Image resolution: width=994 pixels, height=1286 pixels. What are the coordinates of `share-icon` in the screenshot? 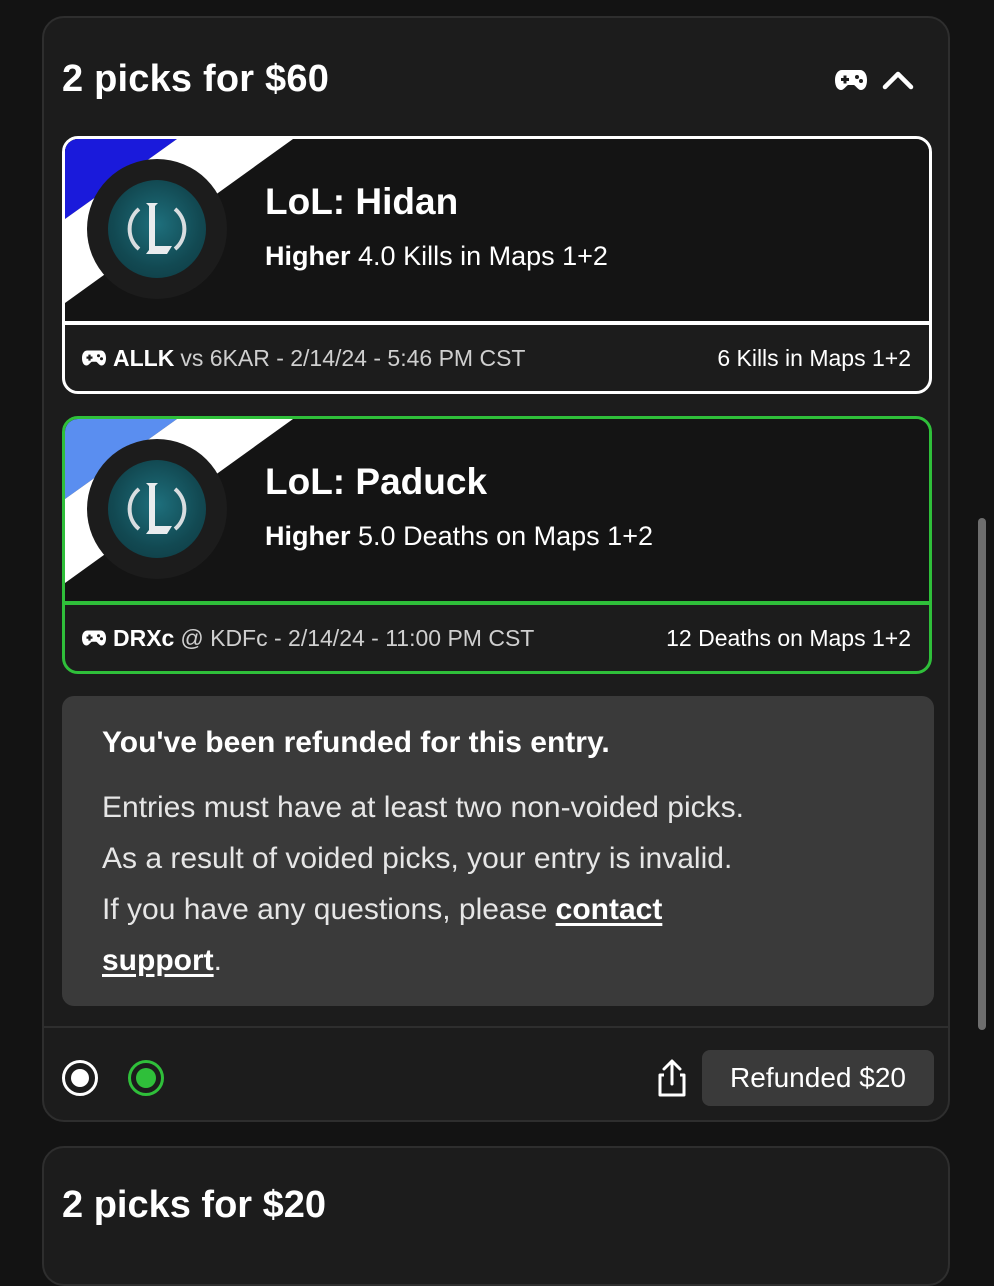 It's located at (672, 1078).